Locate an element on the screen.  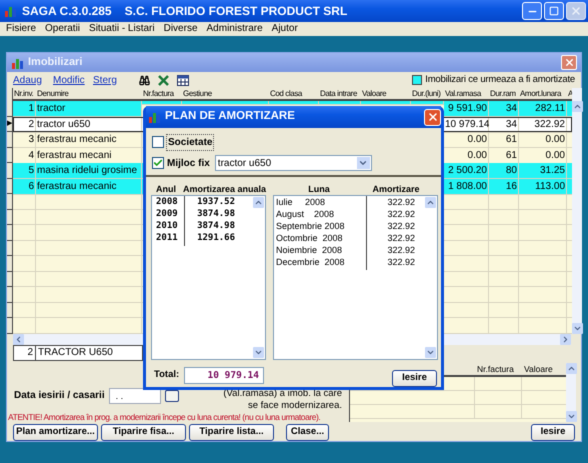
column-header: Data intrare is located at coordinates (340, 94).